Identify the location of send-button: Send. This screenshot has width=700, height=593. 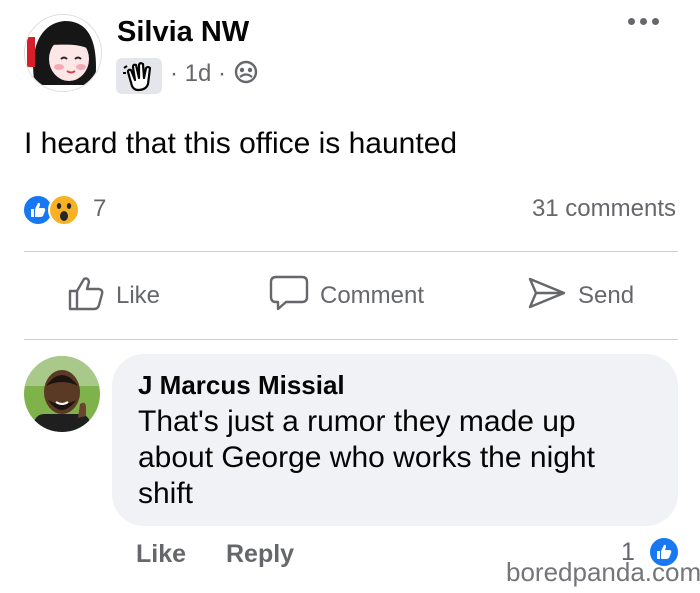
(580, 296).